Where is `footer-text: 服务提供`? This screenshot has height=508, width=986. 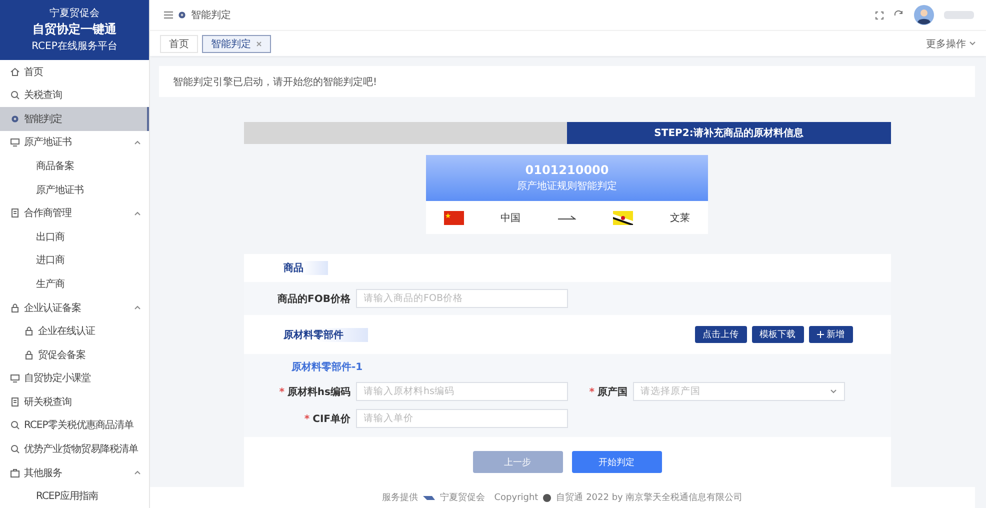
footer-text: 服务提供 is located at coordinates (400, 498).